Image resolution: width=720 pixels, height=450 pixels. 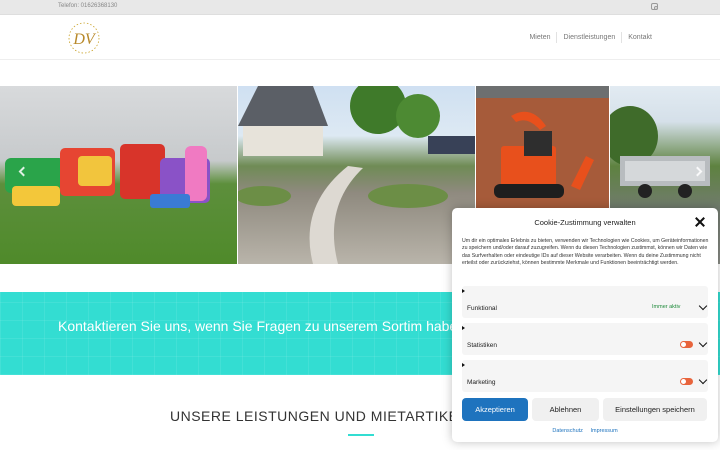 What do you see at coordinates (603, 431) in the screenshot?
I see `imprint-link: Impressum` at bounding box center [603, 431].